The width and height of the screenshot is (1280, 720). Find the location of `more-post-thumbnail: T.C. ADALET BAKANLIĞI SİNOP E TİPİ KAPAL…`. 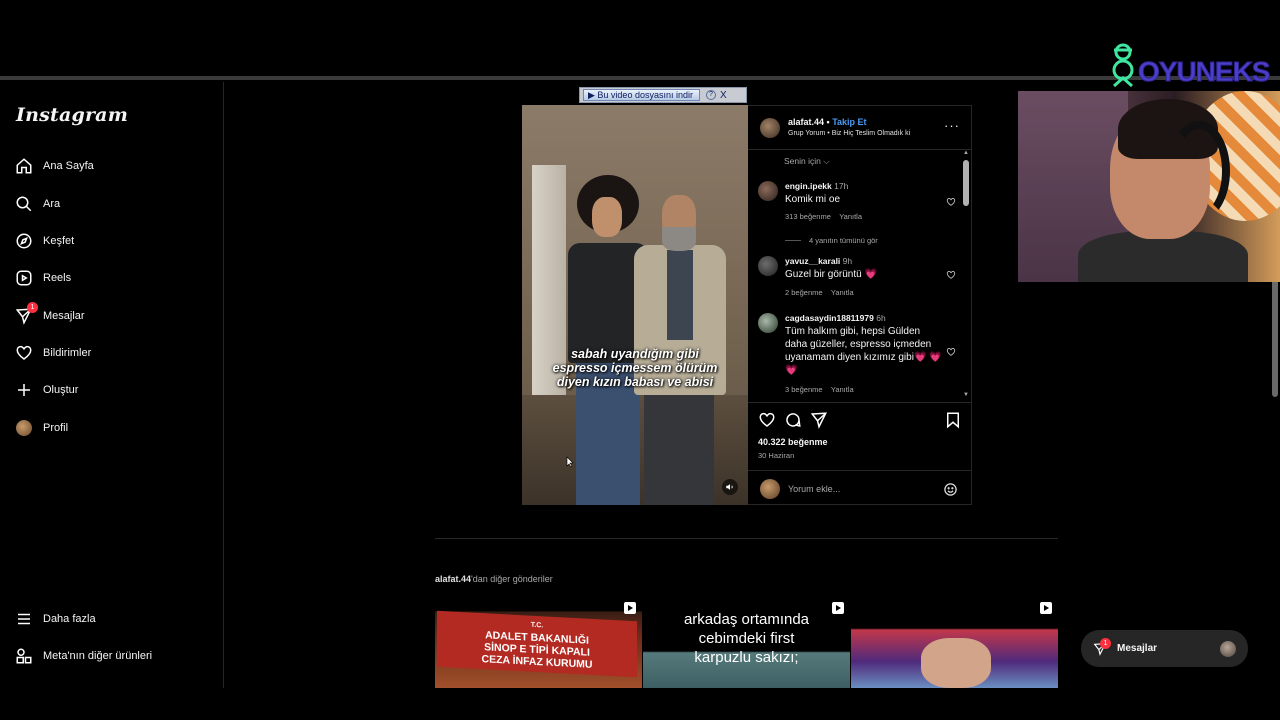

more-post-thumbnail: T.C. ADALET BAKANLIĞI SİNOP E TİPİ KAPAL… is located at coordinates (538, 644).